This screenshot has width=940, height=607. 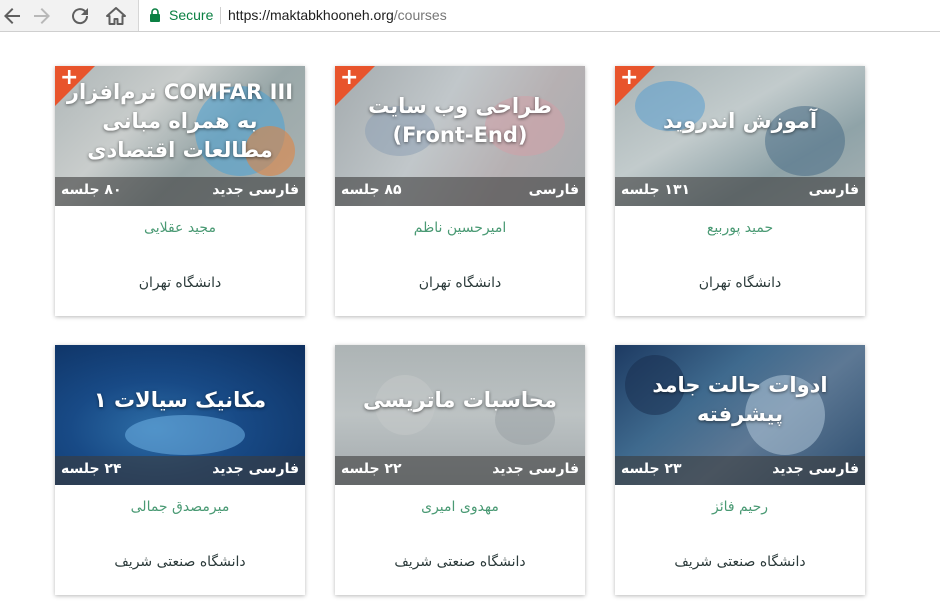 I want to click on browser-toolbar: Secure https://maktabkhooneh.org/courses, so click(x=470, y=16).